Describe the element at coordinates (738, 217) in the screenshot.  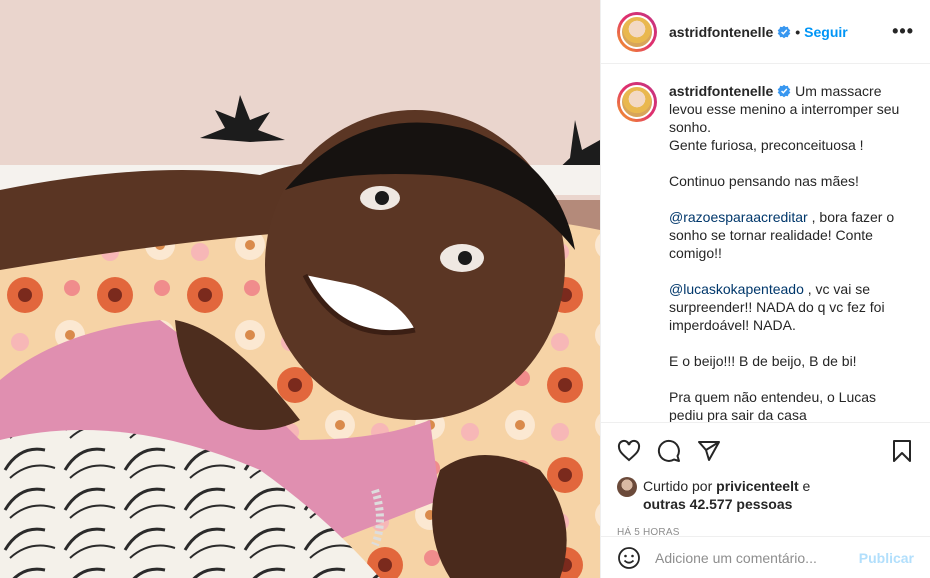
I see `mention-link: @razoesparaacreditar` at that location.